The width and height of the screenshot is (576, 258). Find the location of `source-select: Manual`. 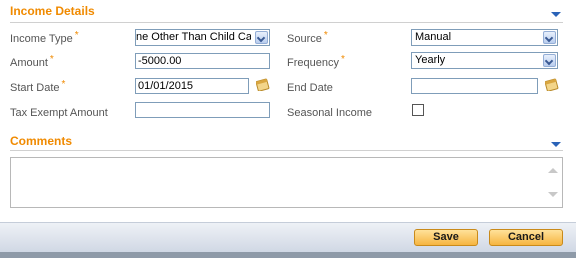

source-select: Manual is located at coordinates (484, 37).